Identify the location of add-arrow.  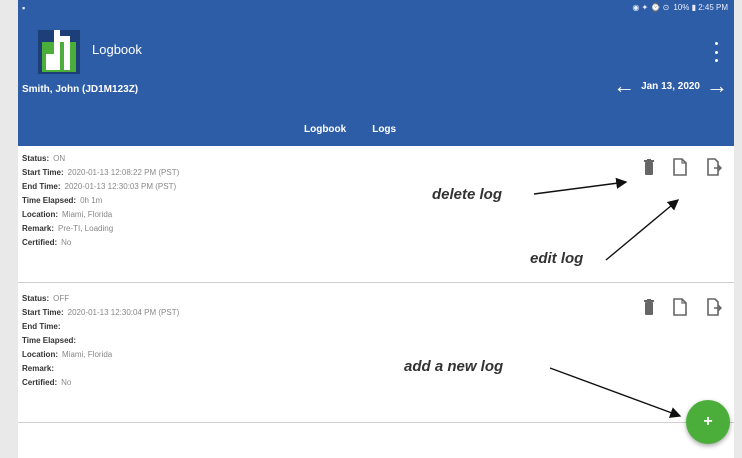
(615, 392).